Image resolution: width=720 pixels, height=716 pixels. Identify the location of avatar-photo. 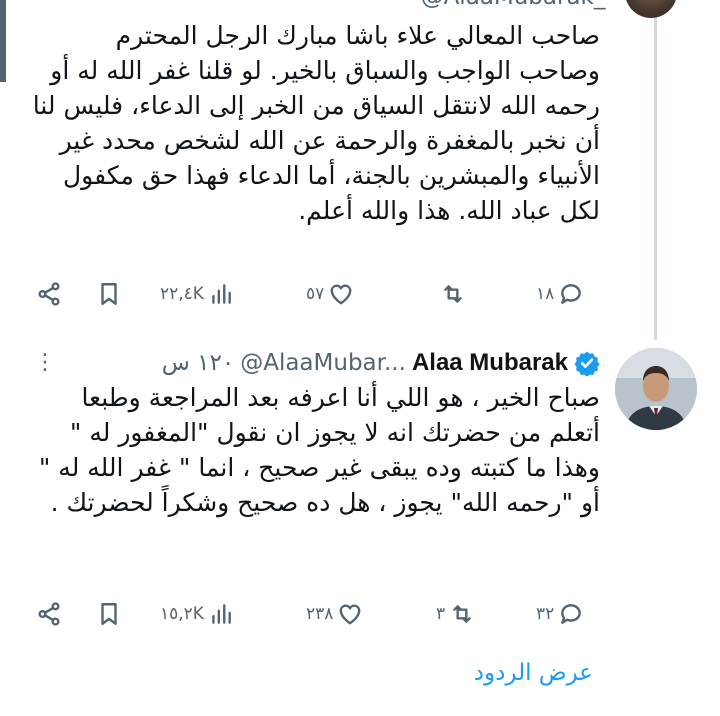
(656, 389).